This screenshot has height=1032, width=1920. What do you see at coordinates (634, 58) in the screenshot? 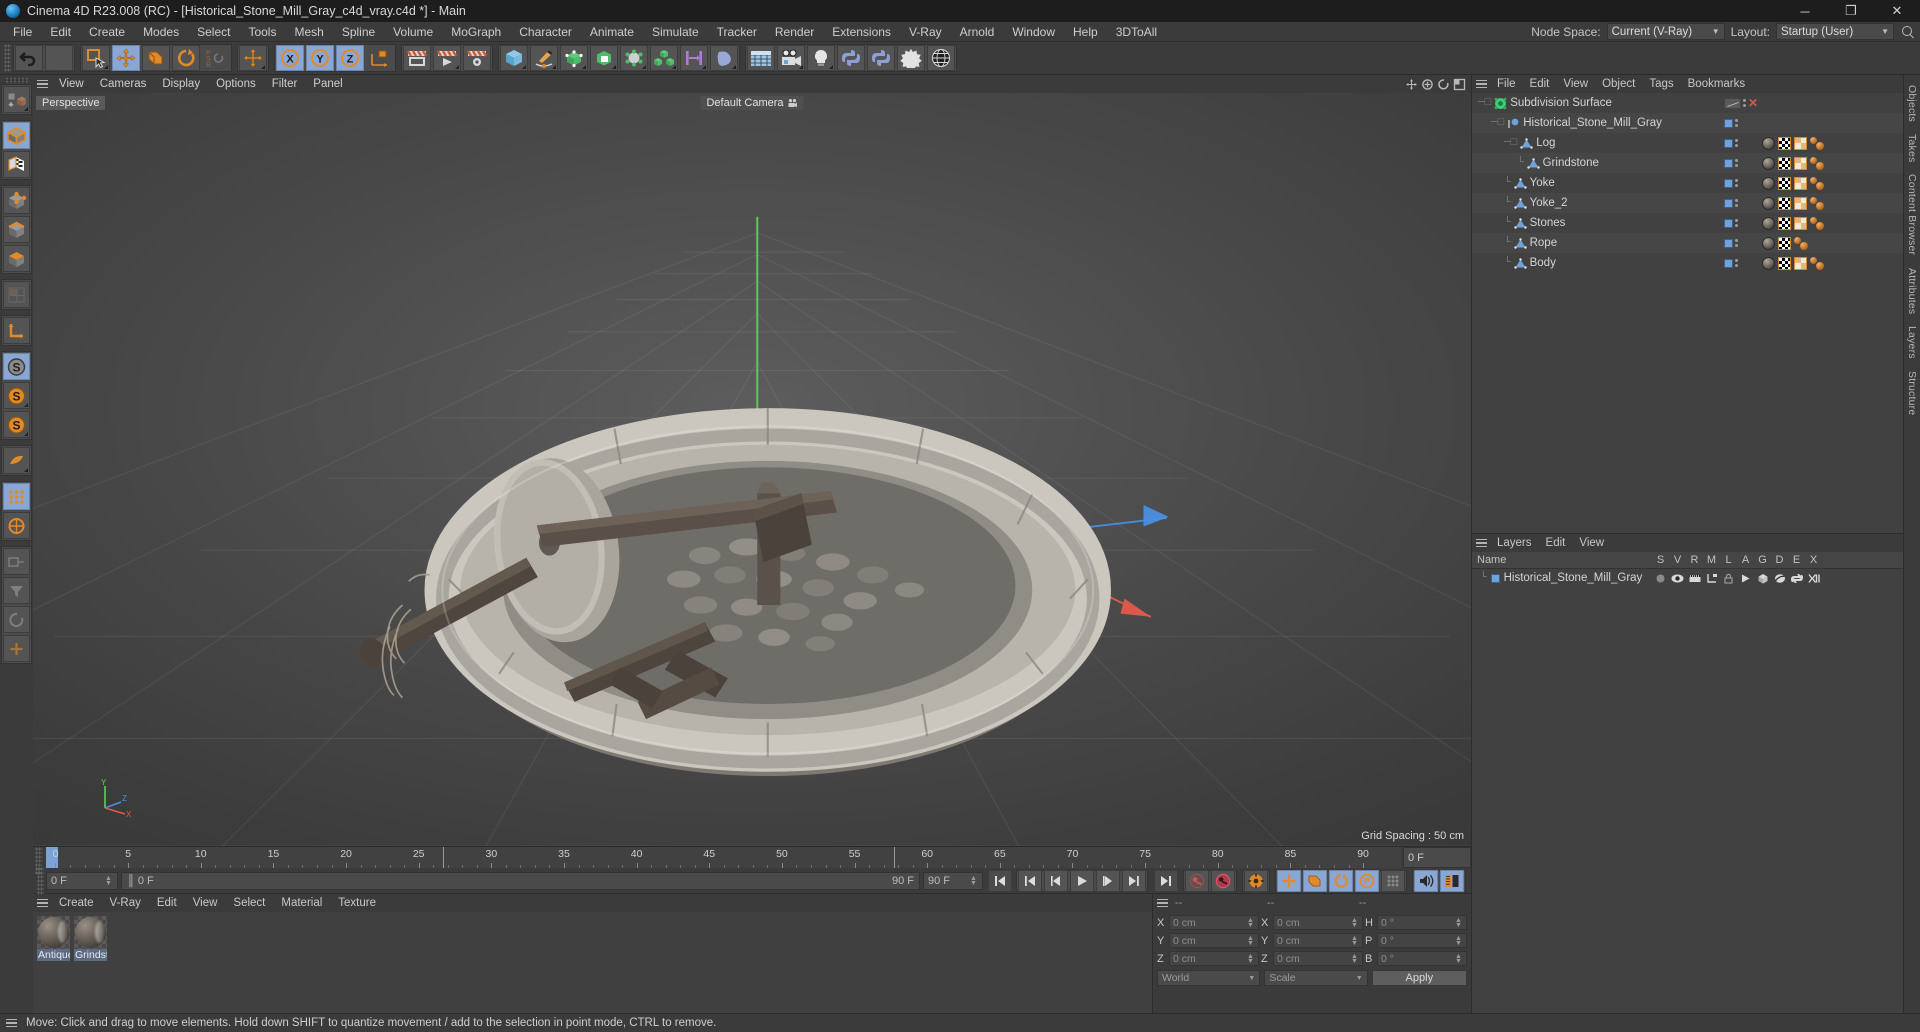
I see `deformer-button` at bounding box center [634, 58].